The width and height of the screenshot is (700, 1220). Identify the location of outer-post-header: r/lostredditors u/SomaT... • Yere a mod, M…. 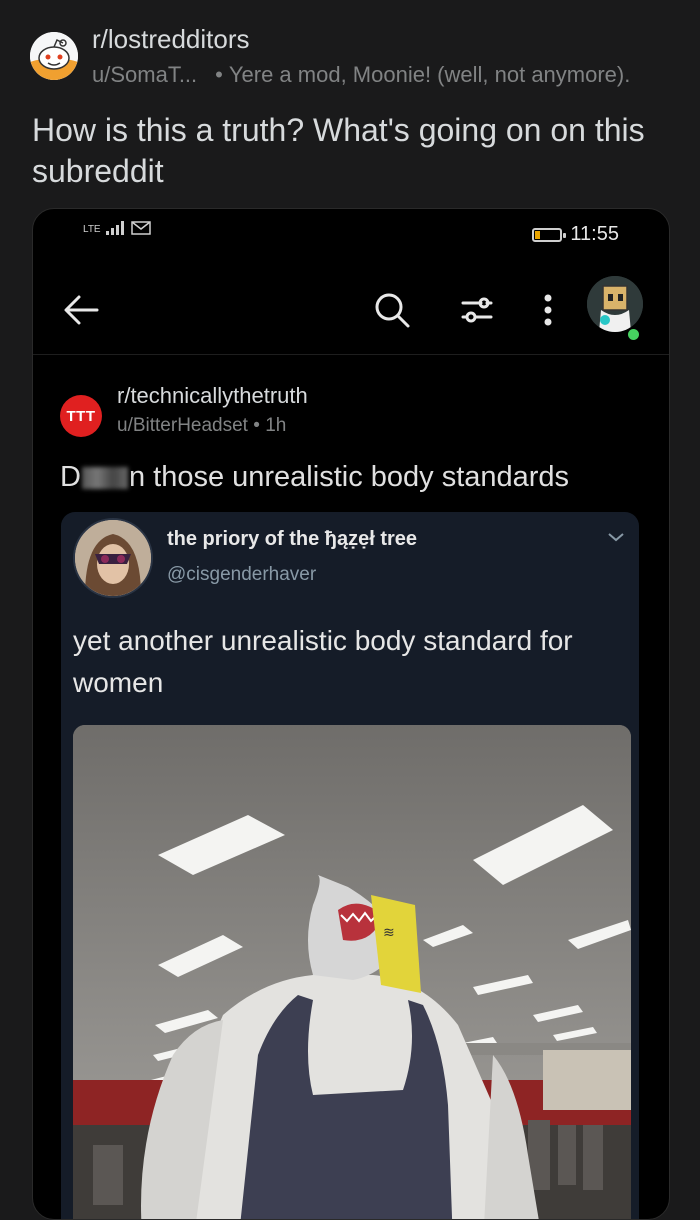
(355, 54).